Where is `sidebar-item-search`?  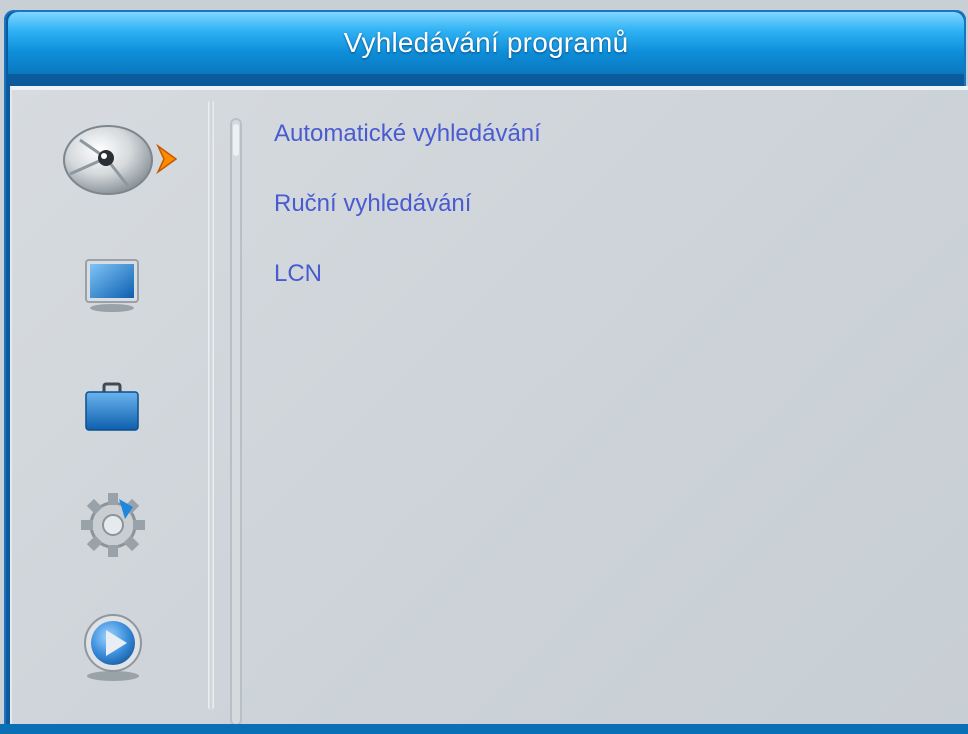 sidebar-item-search is located at coordinates (123, 158).